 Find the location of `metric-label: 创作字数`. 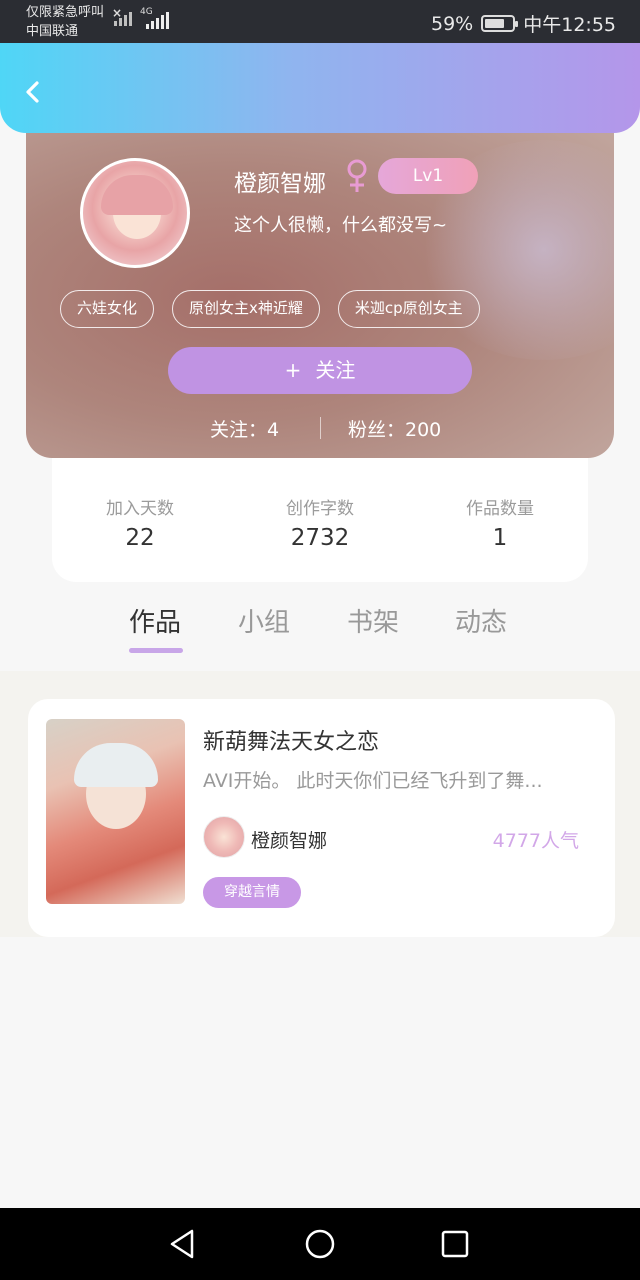

metric-label: 创作字数 is located at coordinates (320, 509).